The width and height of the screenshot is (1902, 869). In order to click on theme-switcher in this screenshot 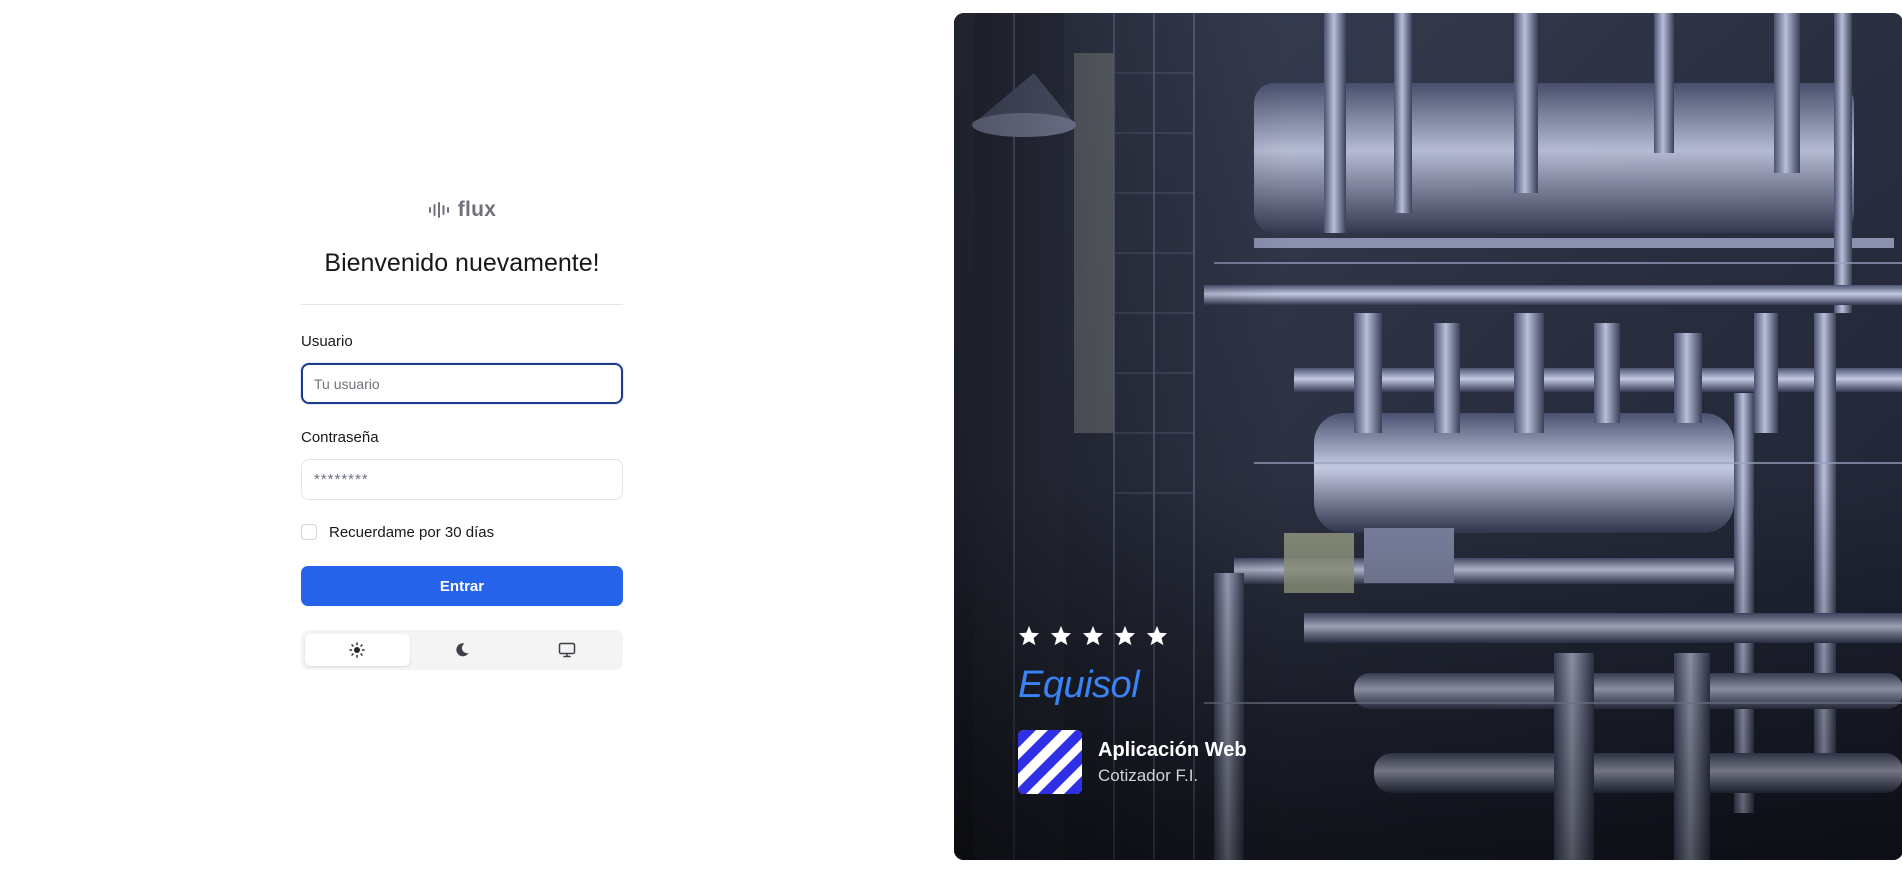, I will do `click(462, 650)`.